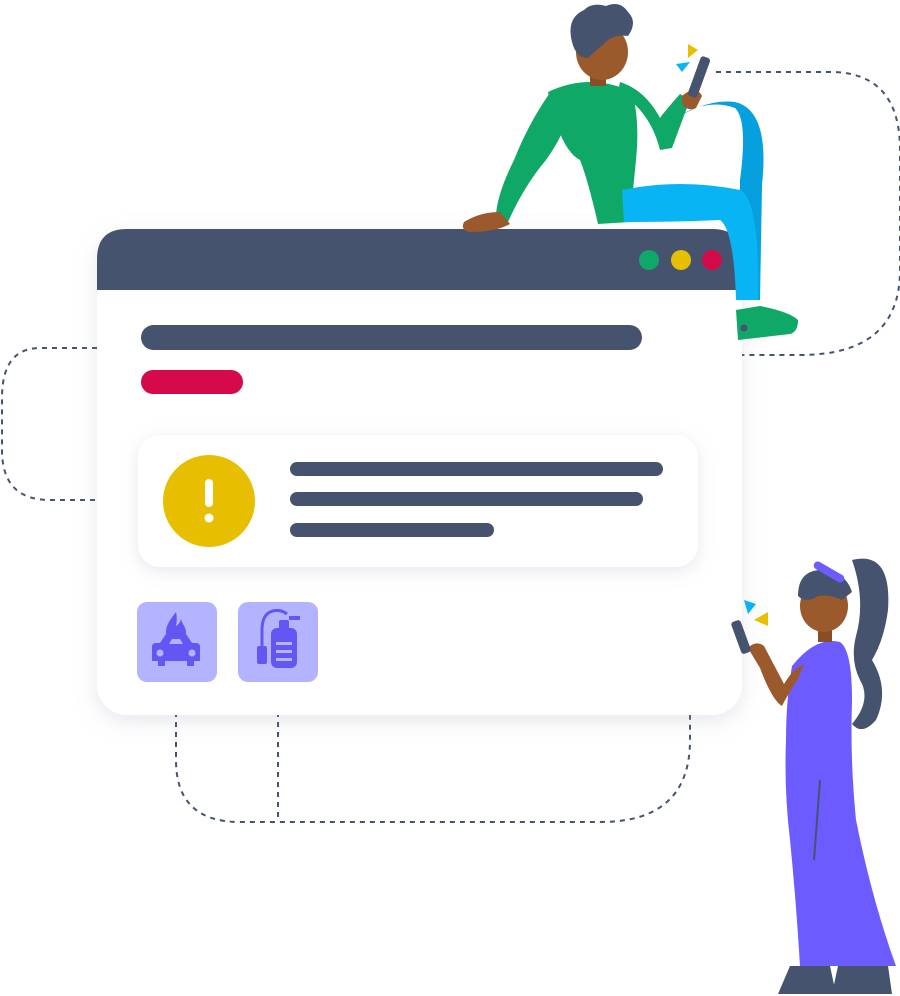 The height and width of the screenshot is (996, 900). I want to click on window-dot-yellow, so click(681, 260).